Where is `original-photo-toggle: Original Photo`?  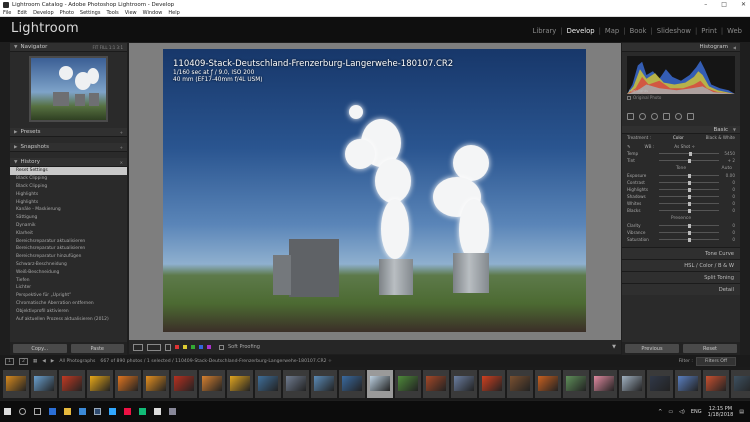 original-photo-toggle: Original Photo is located at coordinates (681, 97).